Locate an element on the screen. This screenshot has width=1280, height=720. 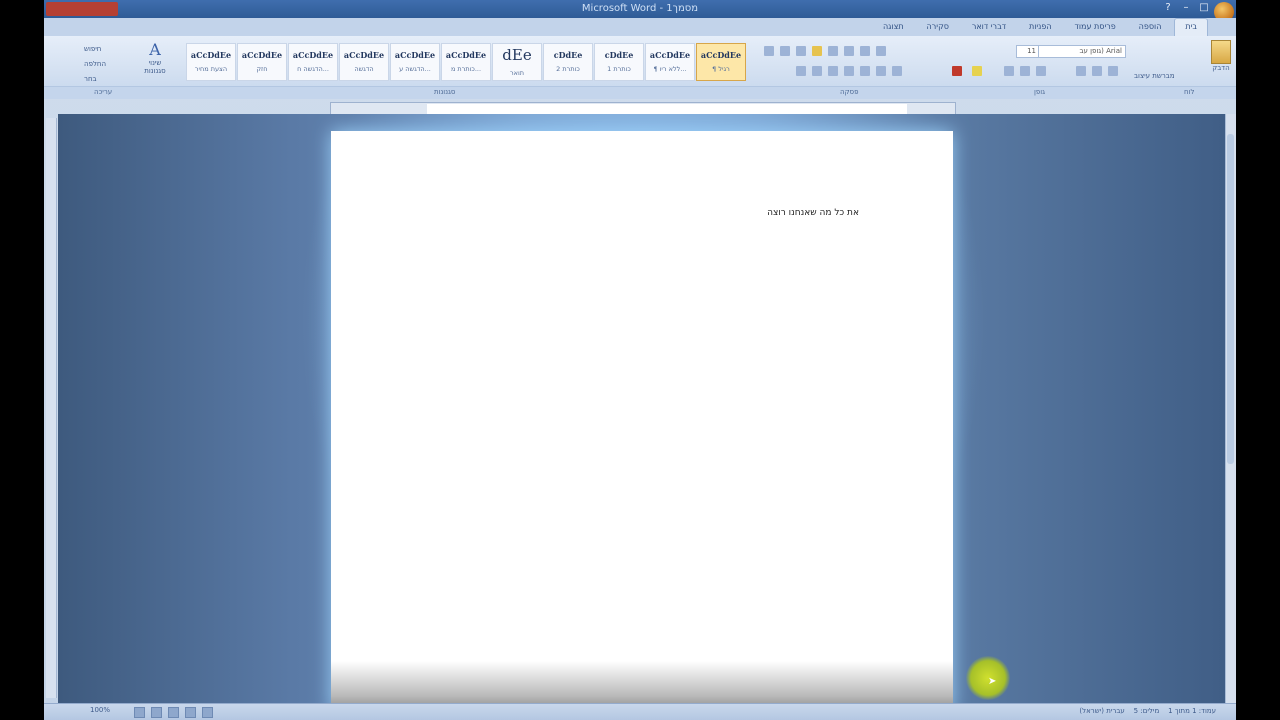
vertical-ruler is located at coordinates (51, 408).